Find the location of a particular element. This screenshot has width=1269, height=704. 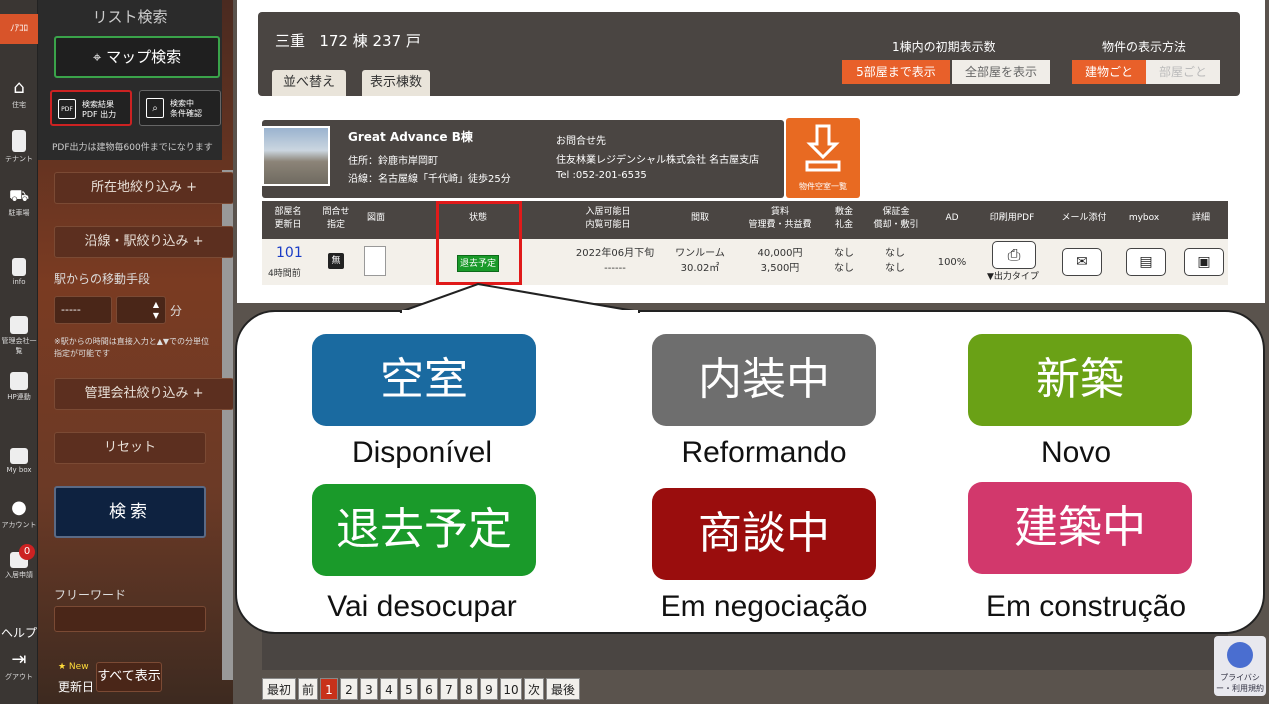

rail-account: ● アカウント is located at coordinates (19, 514).